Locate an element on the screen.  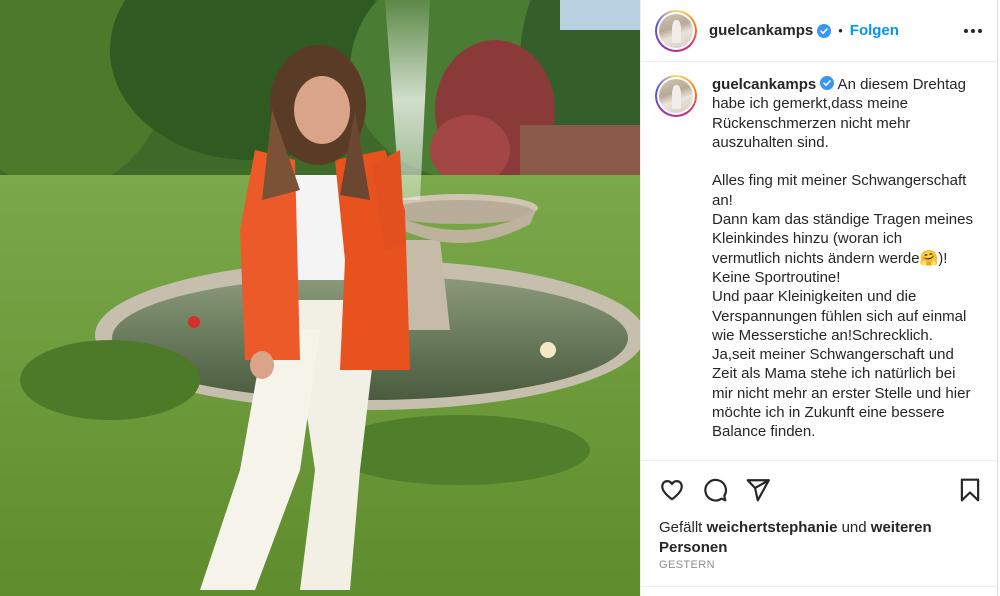
likes-prefix: Gefällt is located at coordinates (683, 527).